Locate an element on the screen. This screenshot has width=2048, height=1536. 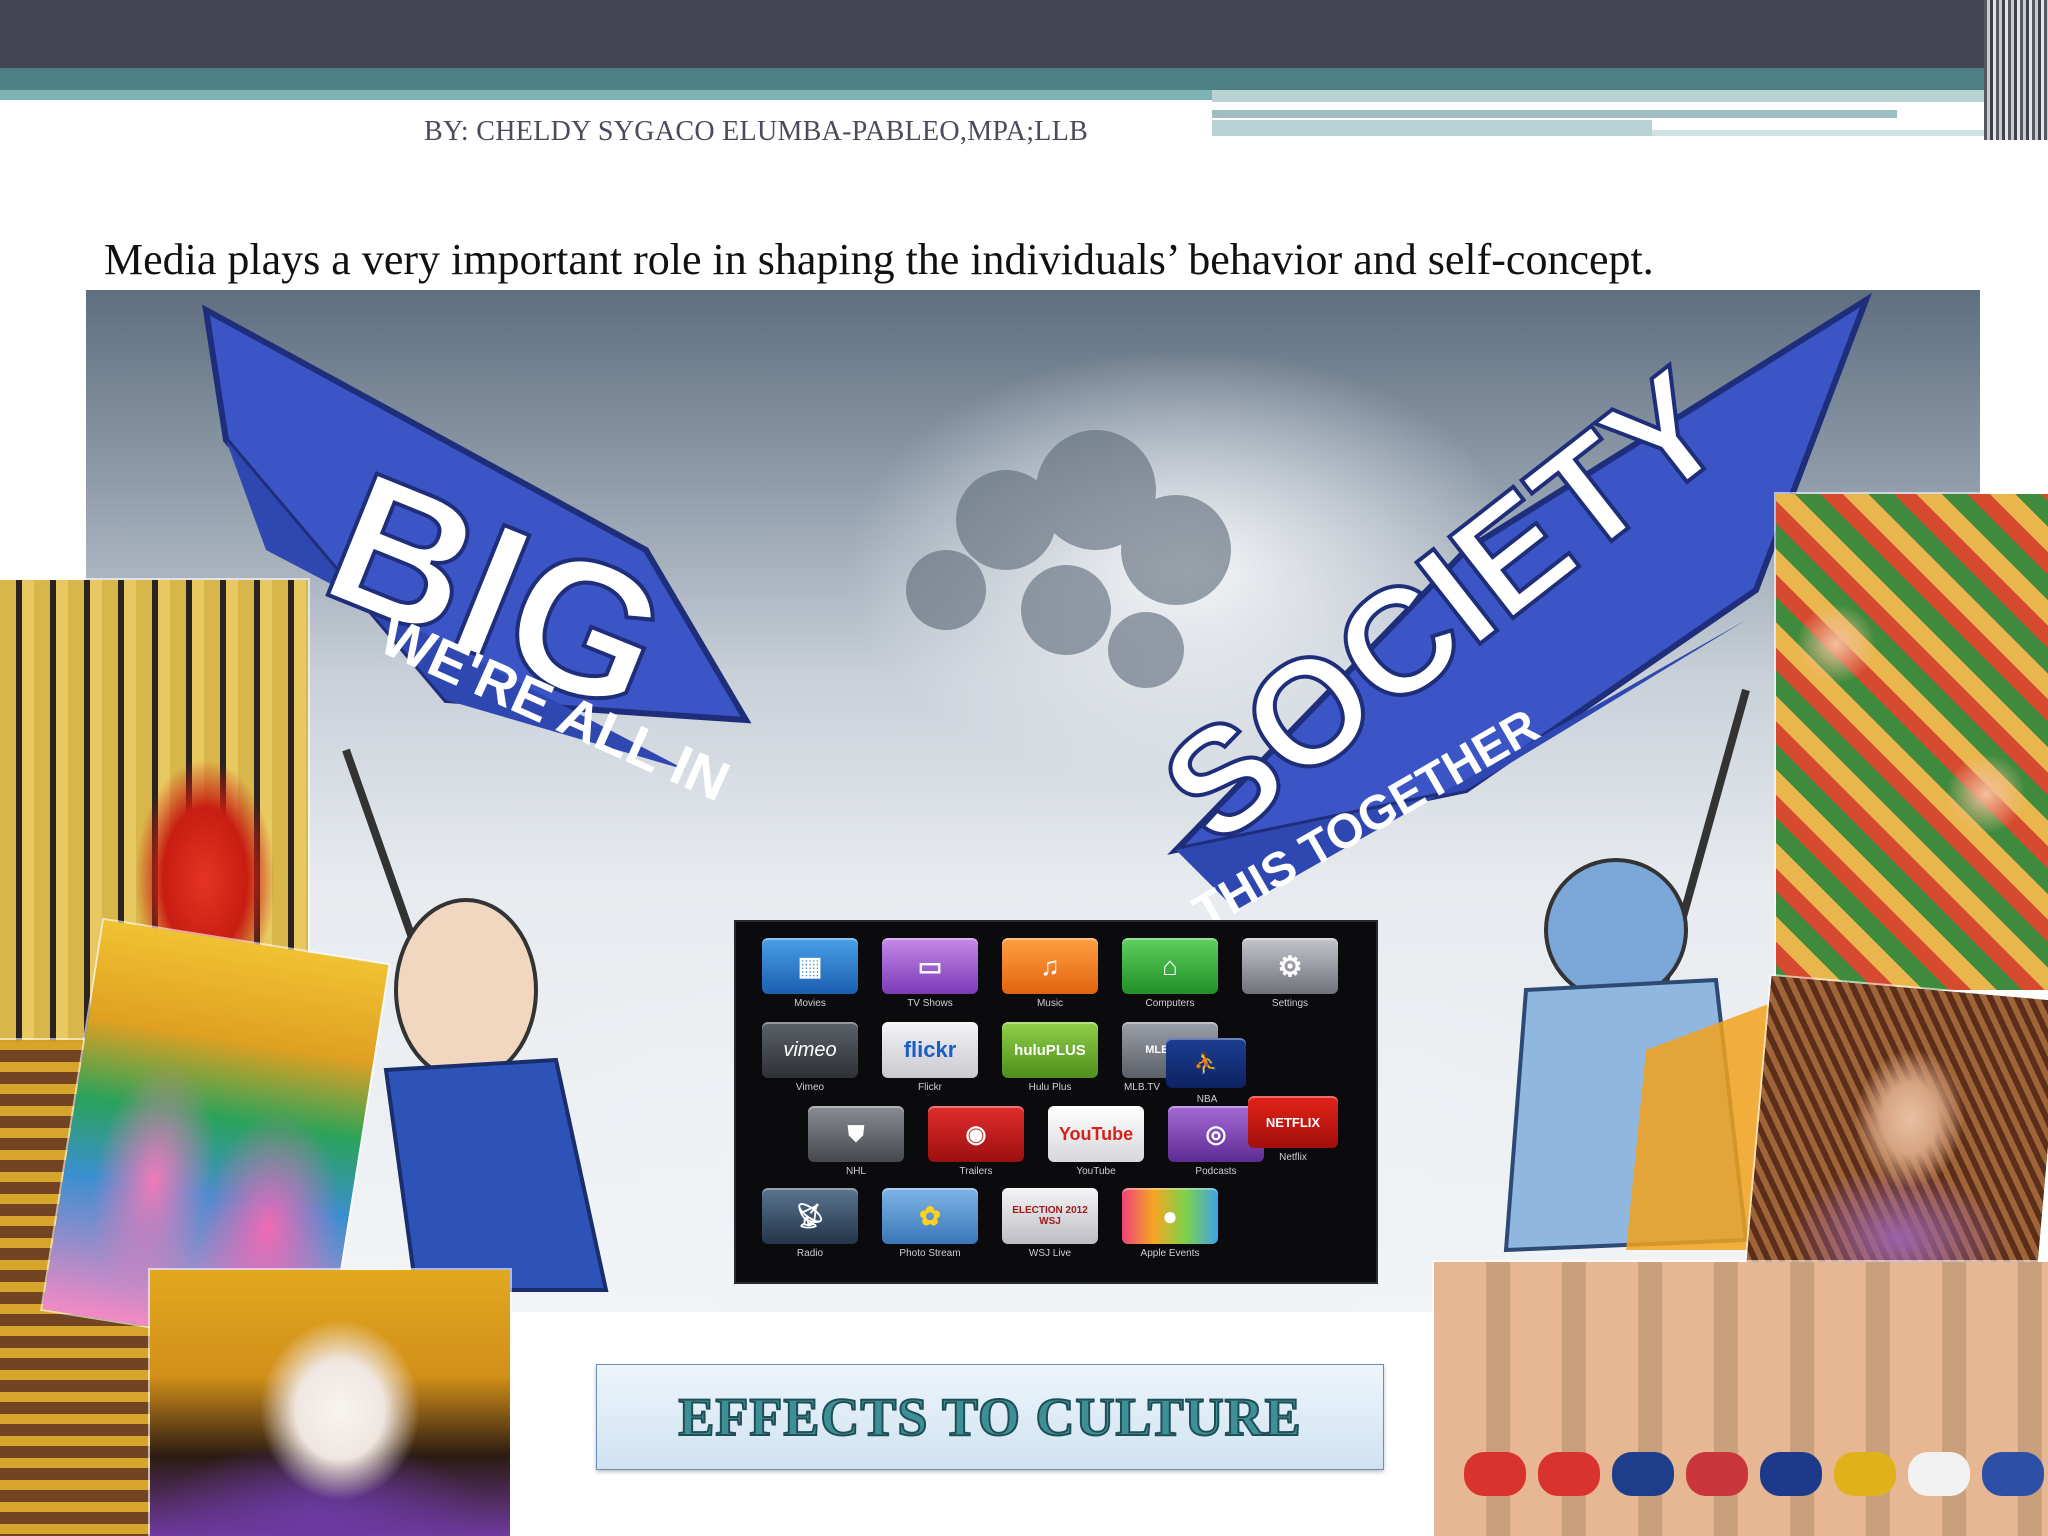
apple-events-icon: ● is located at coordinates (1170, 1216).